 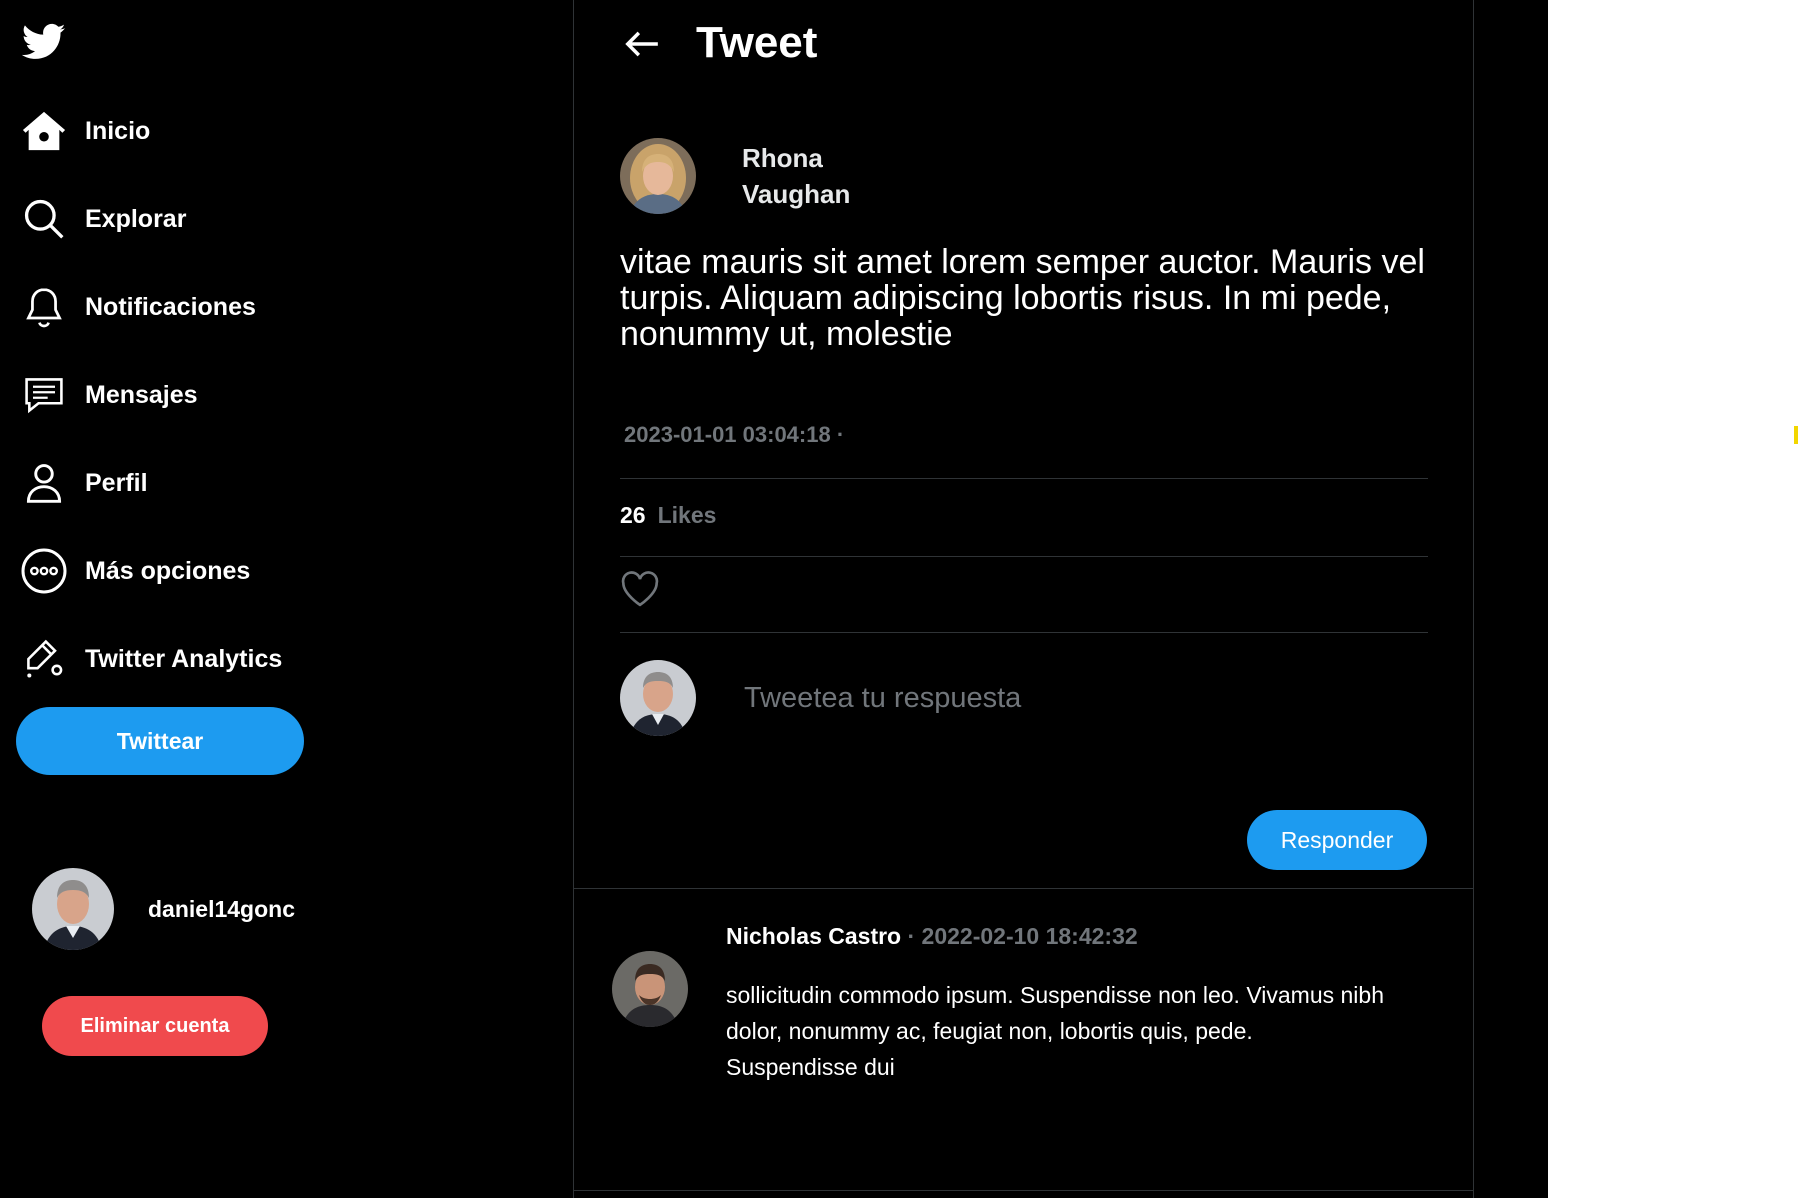 What do you see at coordinates (814, 936) in the screenshot?
I see `reply-author: Nicholas Castro` at bounding box center [814, 936].